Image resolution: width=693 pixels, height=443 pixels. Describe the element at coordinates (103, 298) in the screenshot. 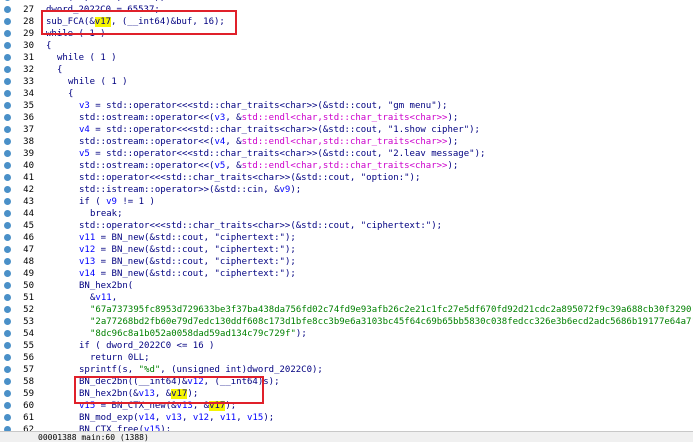

I see `code-token: v11` at that location.